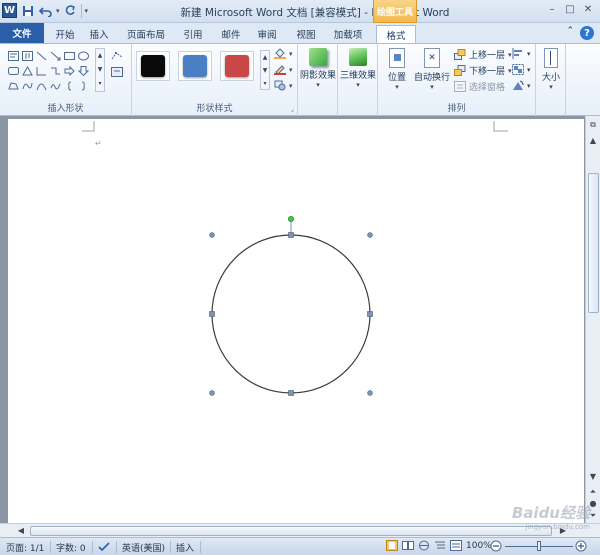 The image size is (600, 555). What do you see at coordinates (397, 69) in the screenshot?
I see `position-button: 位置 ▾` at bounding box center [397, 69].